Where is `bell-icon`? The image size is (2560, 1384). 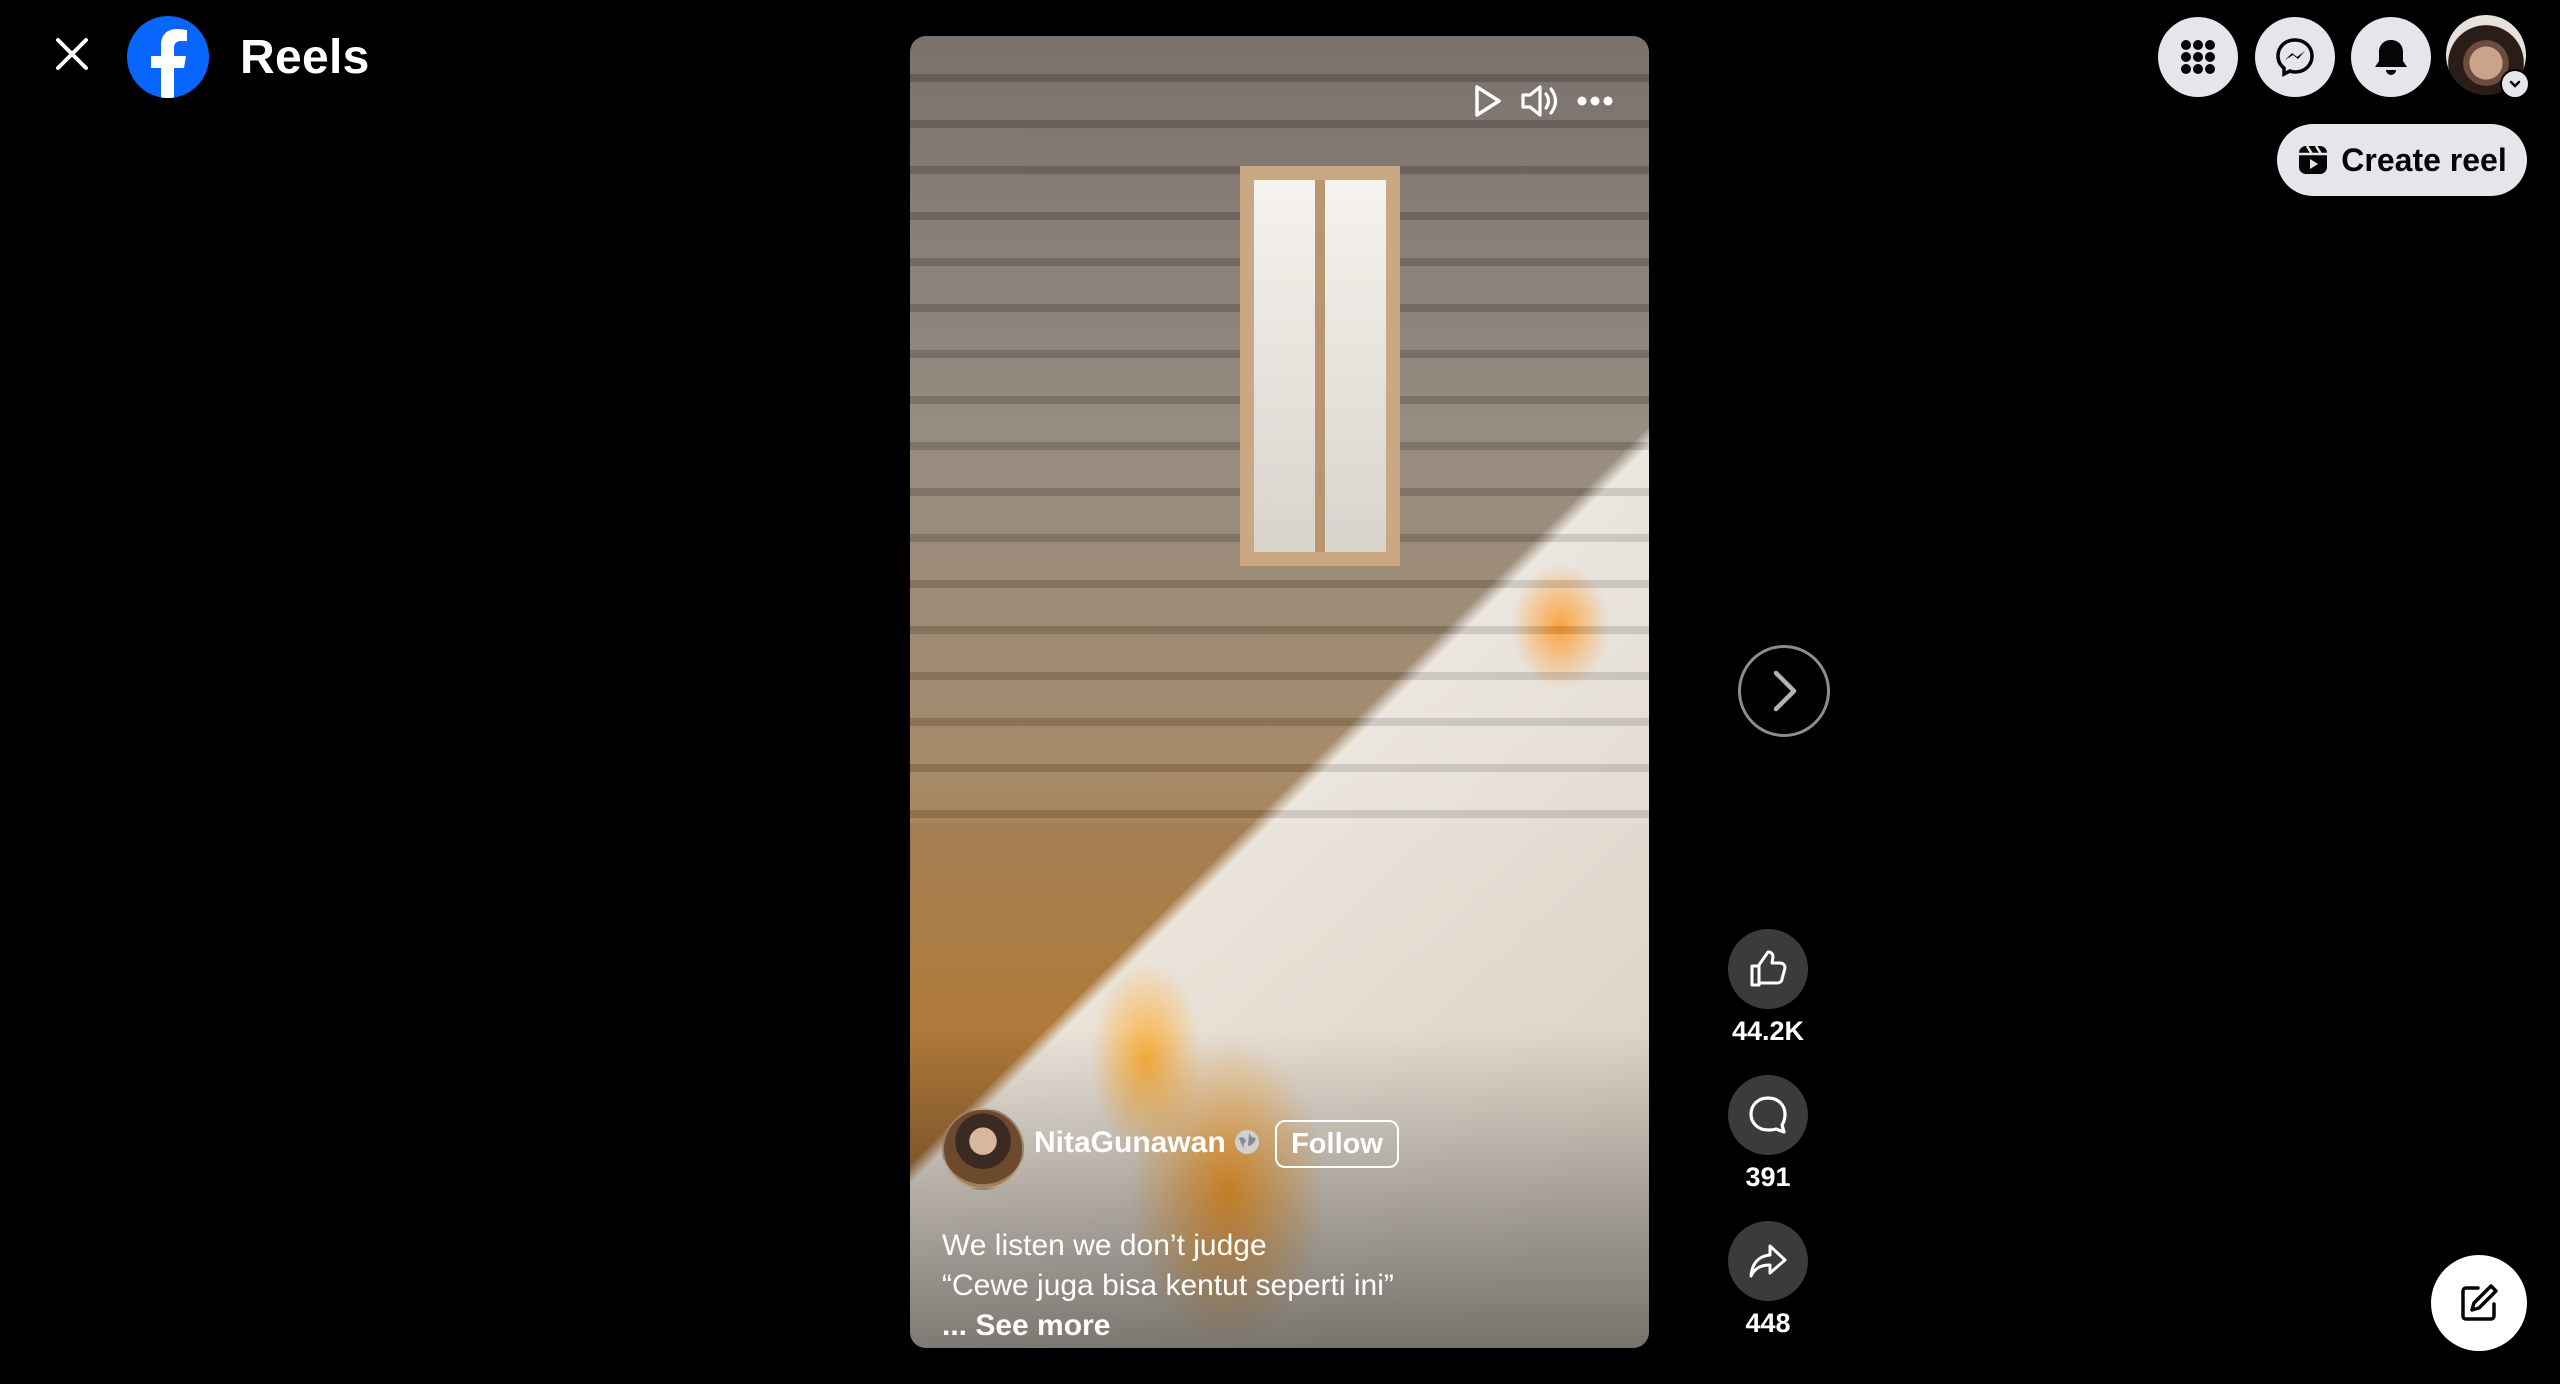
bell-icon is located at coordinates (2391, 57).